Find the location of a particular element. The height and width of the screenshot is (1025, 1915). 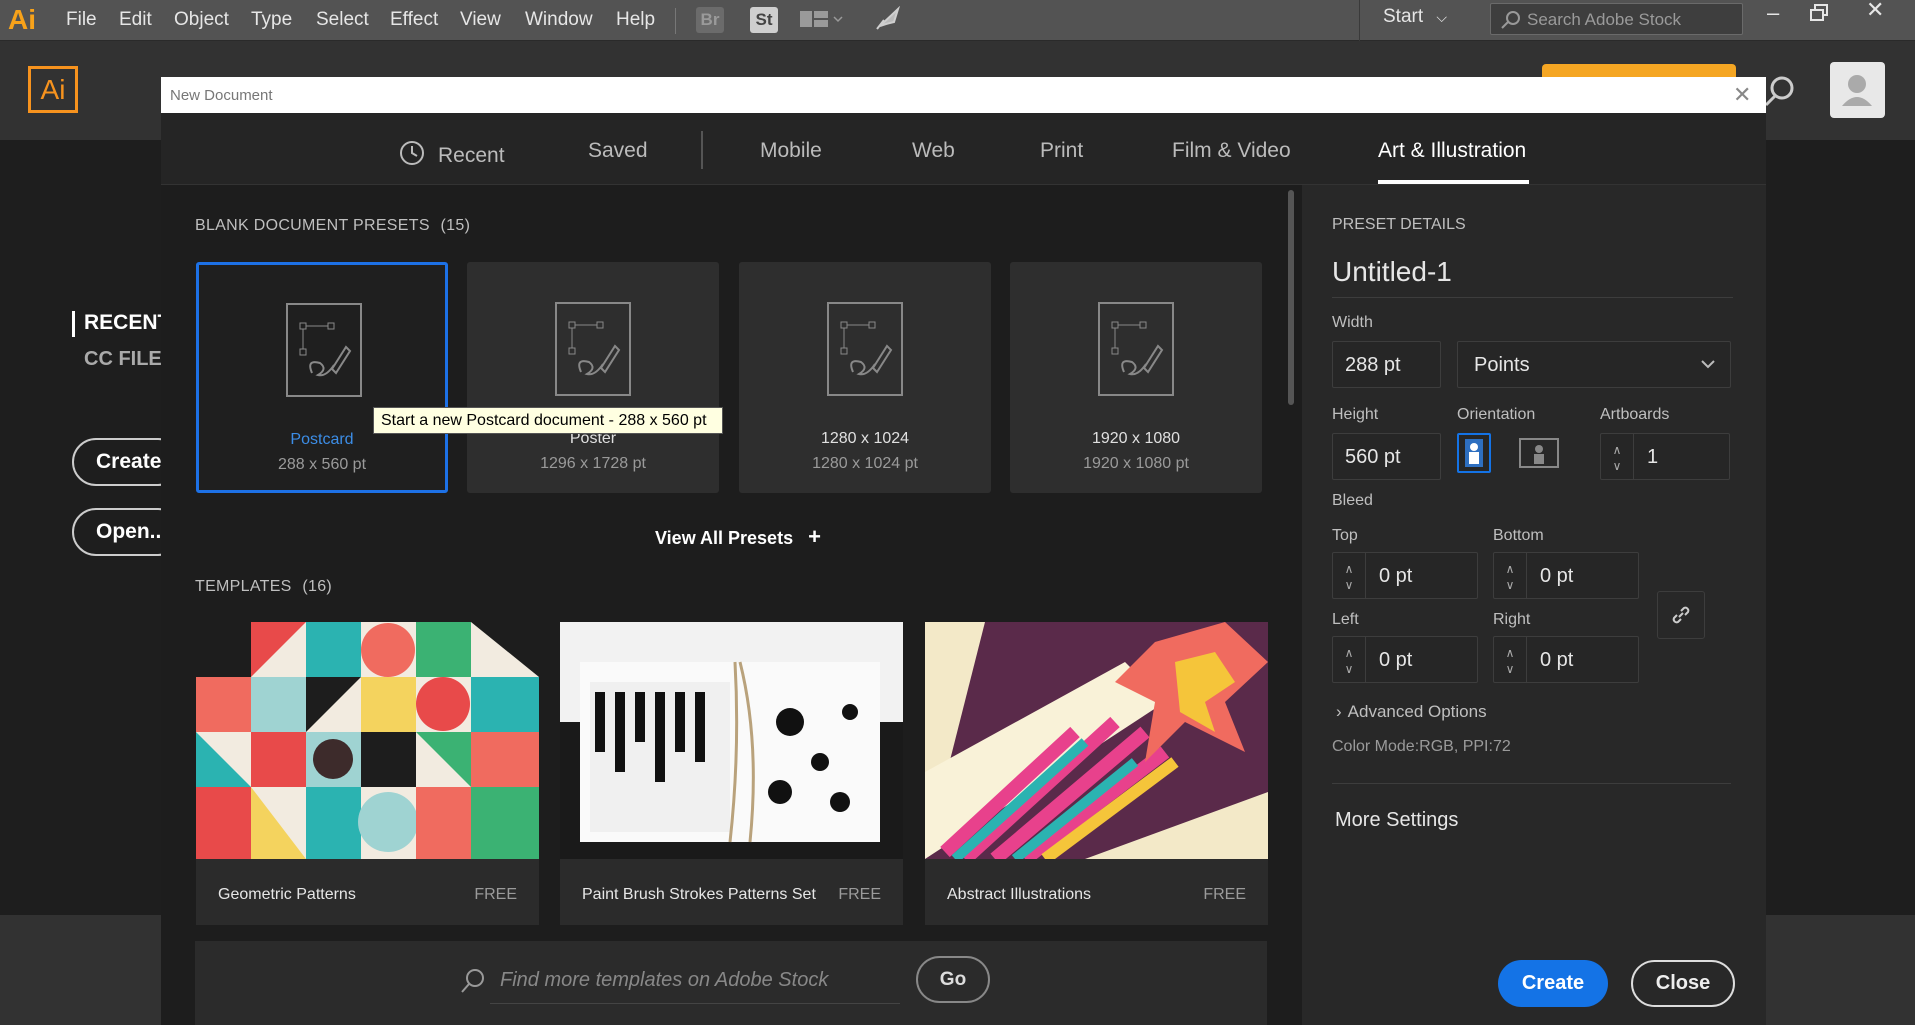

template-card: Paint Brush Strokes Patterns Set FREE is located at coordinates (731, 773).